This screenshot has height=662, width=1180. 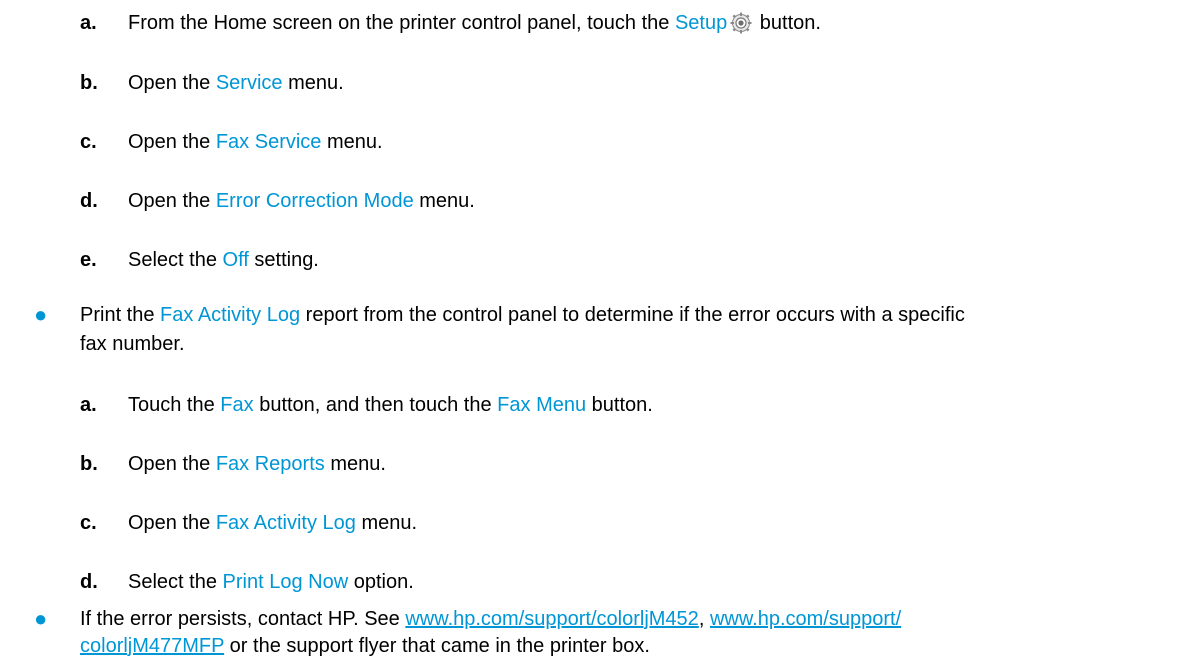 I want to click on step-text-post: option., so click(x=381, y=582).